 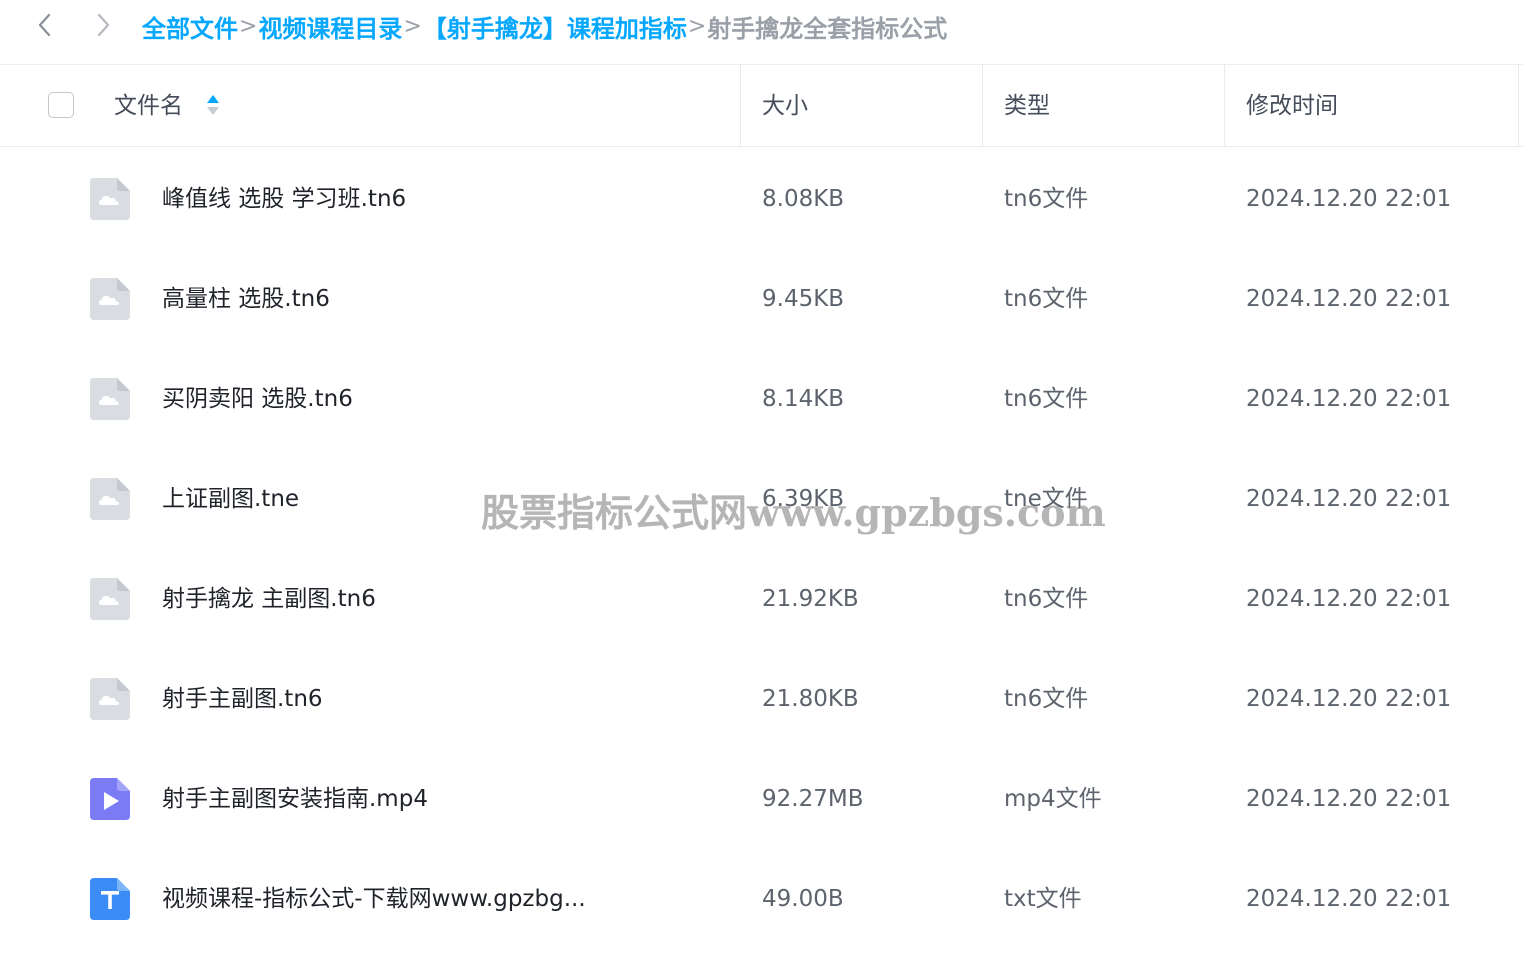 What do you see at coordinates (1043, 899) in the screenshot?
I see `file-type: txt文件` at bounding box center [1043, 899].